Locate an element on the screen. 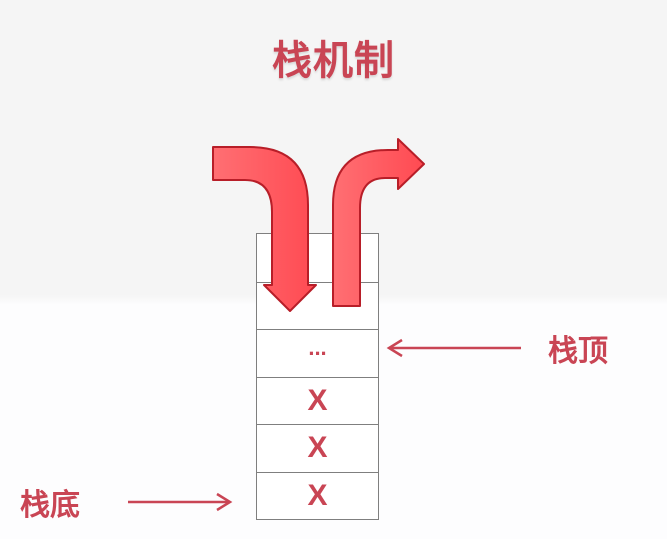  stack-bottom-label: 栈底 is located at coordinates (50, 505).